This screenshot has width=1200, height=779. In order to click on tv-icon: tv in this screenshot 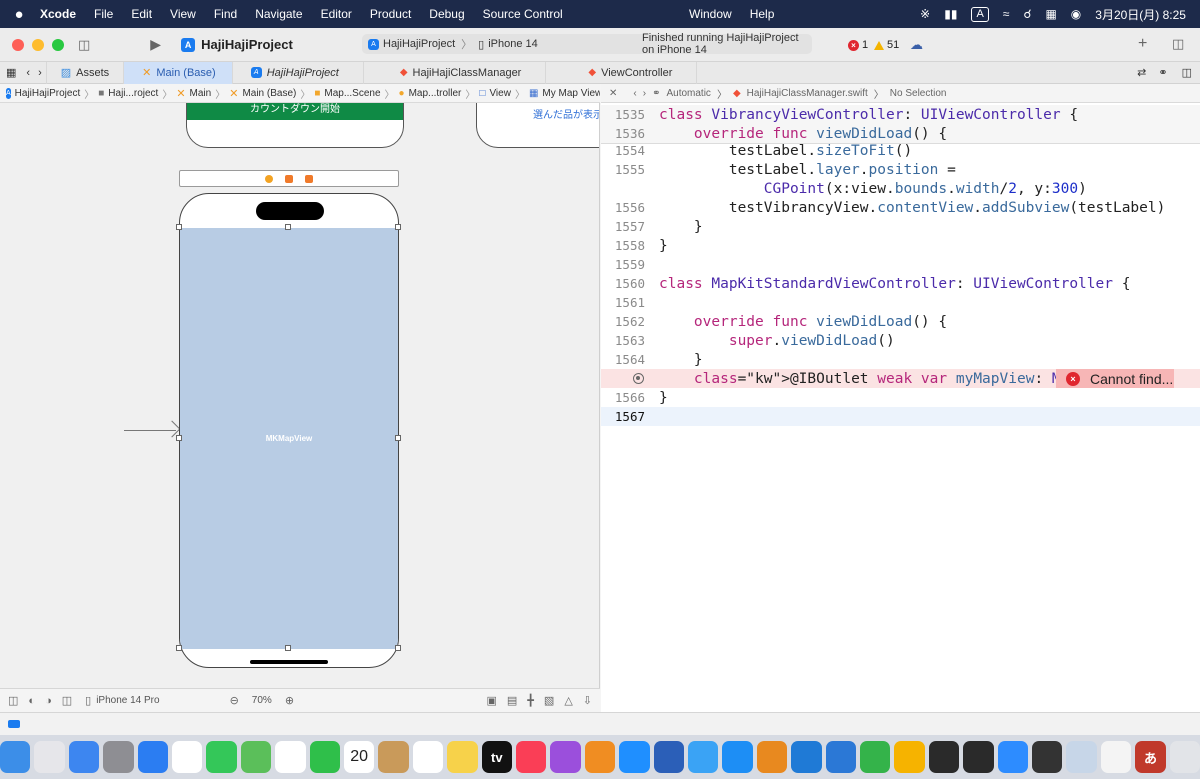, I will do `click(496, 757)`.